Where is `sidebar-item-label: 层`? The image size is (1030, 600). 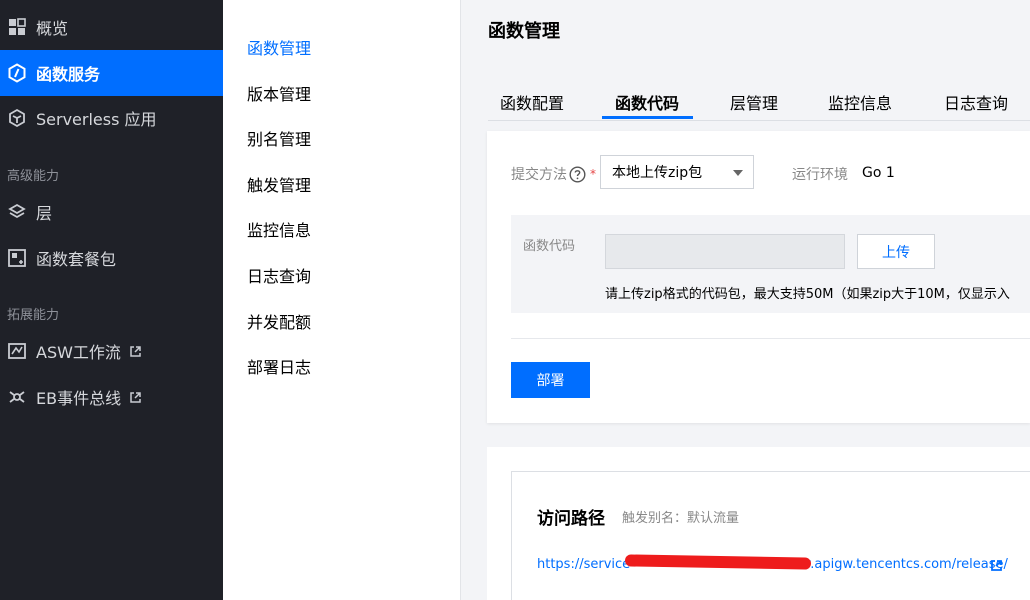
sidebar-item-label: 层 is located at coordinates (44, 213).